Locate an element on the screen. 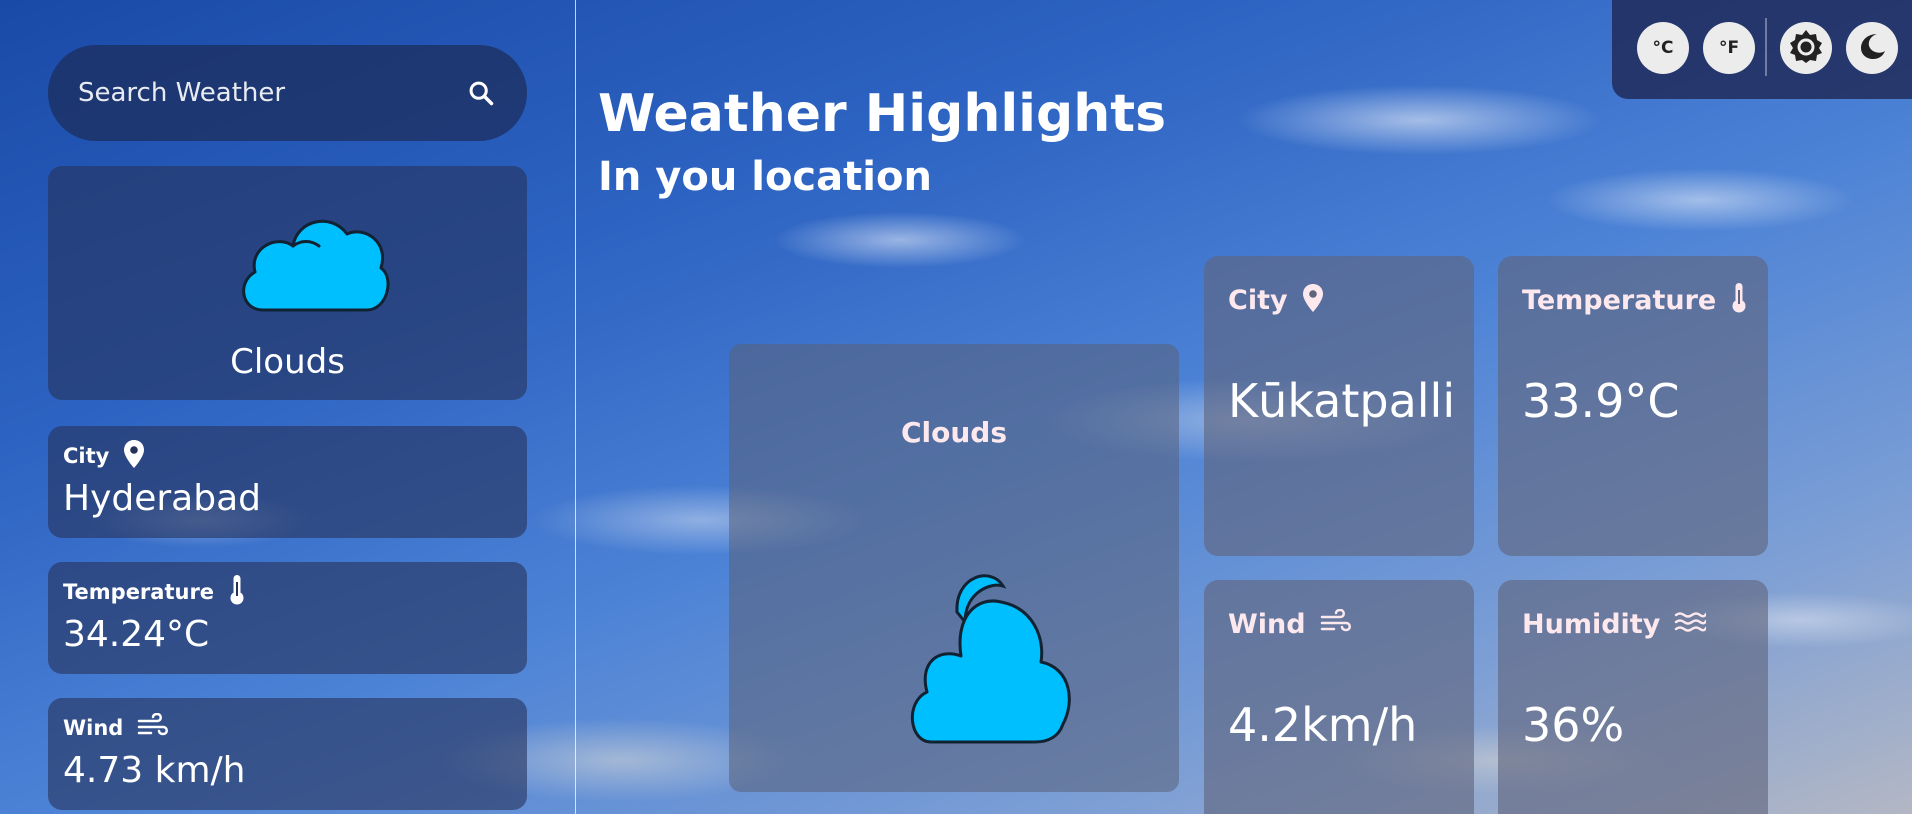  sun-icon is located at coordinates (1806, 48).